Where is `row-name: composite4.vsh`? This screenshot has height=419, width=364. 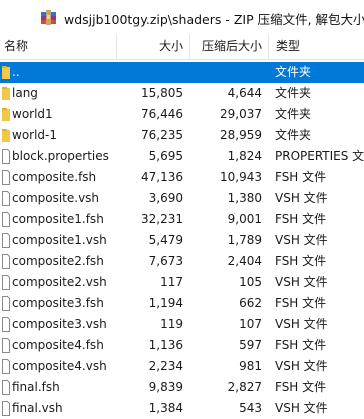
row-name: composite4.vsh is located at coordinates (59, 366).